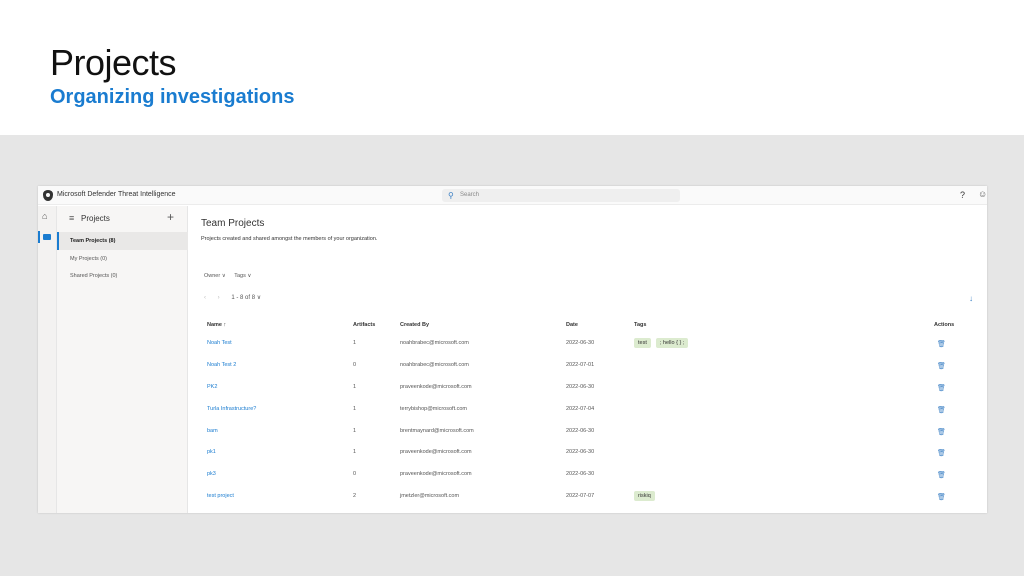 The width and height of the screenshot is (1024, 576). What do you see at coordinates (220, 496) in the screenshot?
I see `project-name-link: test project` at bounding box center [220, 496].